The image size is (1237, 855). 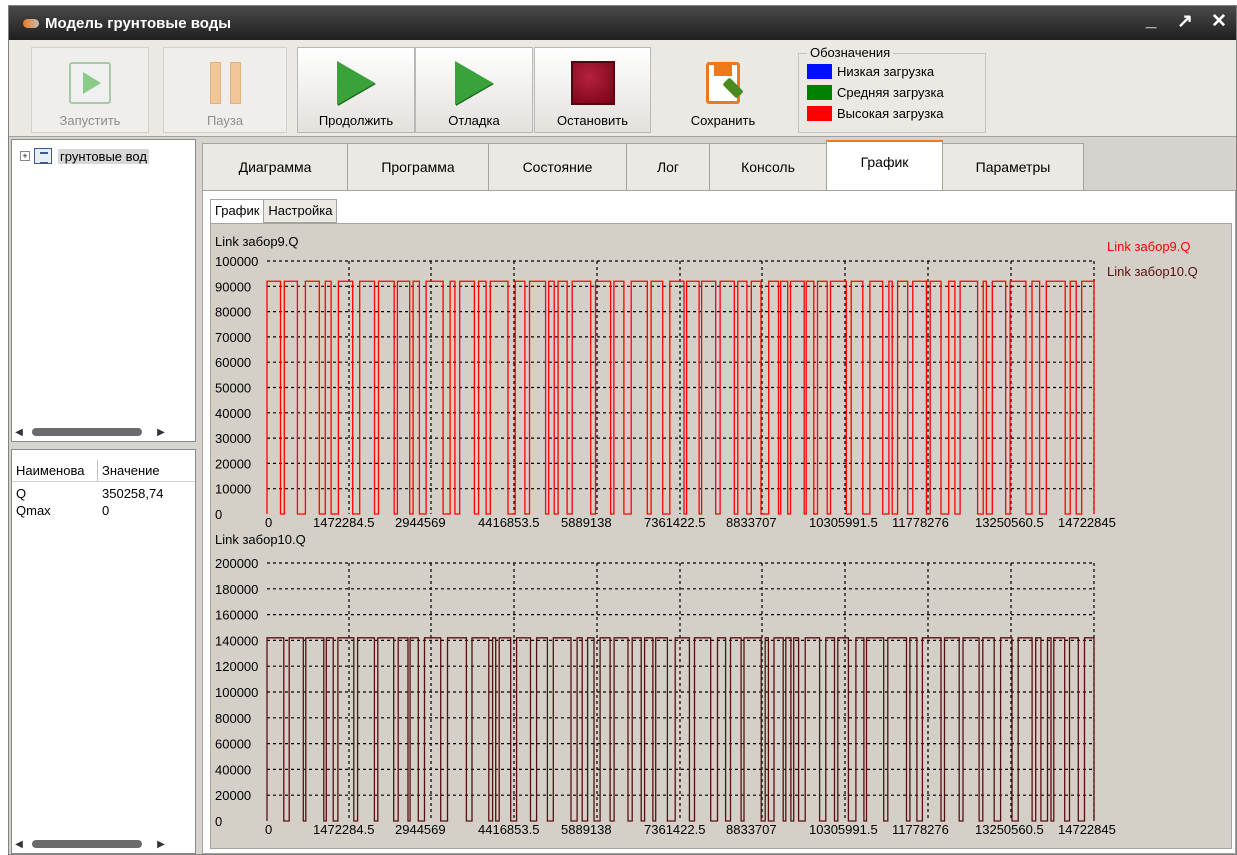 What do you see at coordinates (1013, 166) in the screenshot?
I see `tab-parameters: Параметры` at bounding box center [1013, 166].